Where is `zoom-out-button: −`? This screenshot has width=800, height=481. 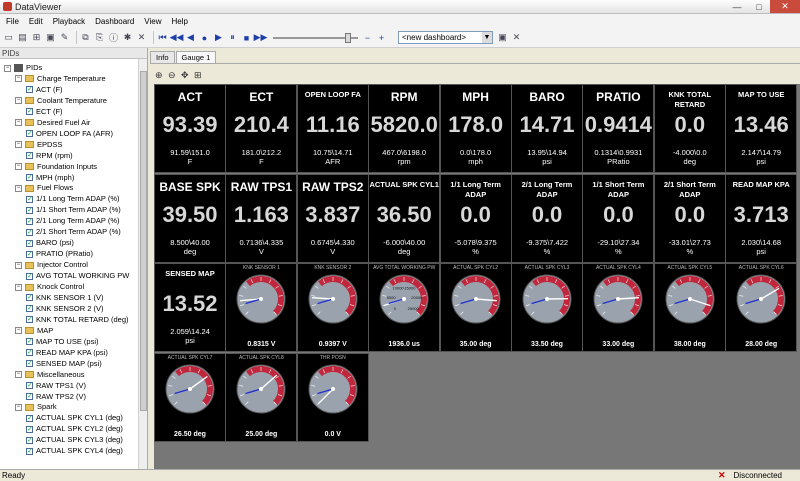
zoom-out-button: − is located at coordinates (367, 37).